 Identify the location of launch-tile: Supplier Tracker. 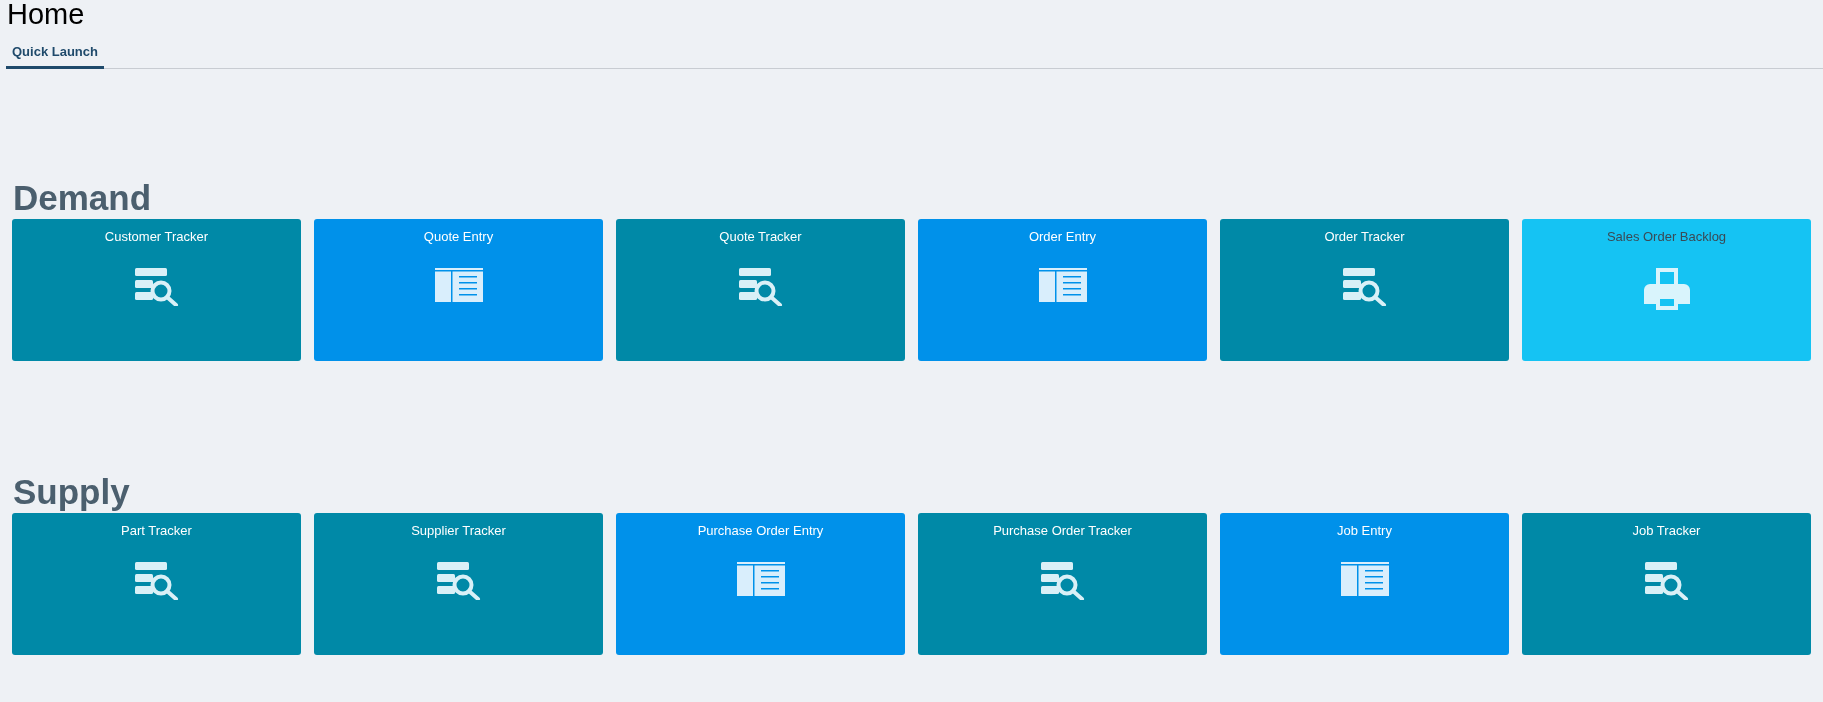
(458, 583).